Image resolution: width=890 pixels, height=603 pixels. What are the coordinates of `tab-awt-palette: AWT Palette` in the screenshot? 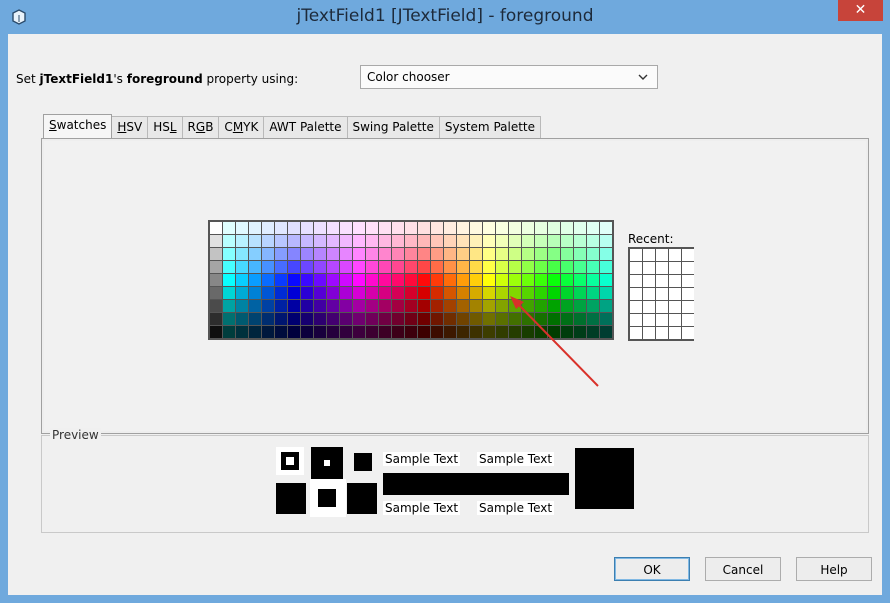 It's located at (305, 127).